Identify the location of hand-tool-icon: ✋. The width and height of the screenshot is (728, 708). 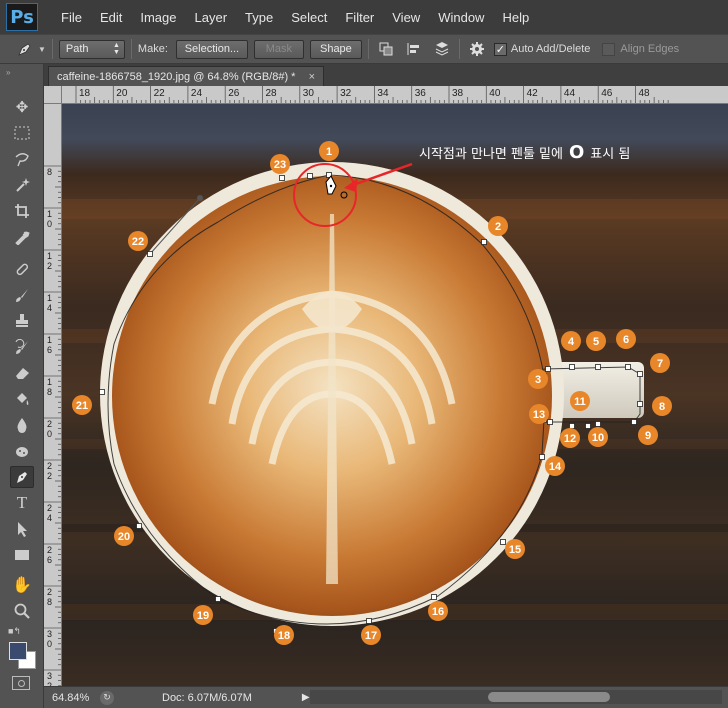
(22, 585).